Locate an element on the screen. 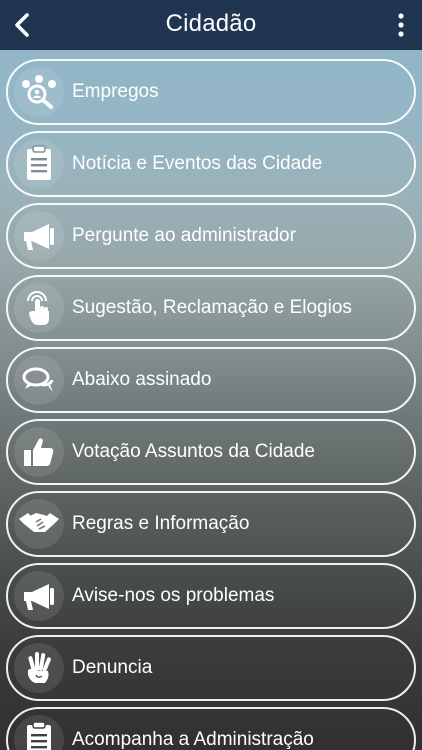  menu-item-pergunte-administrador: Pergunte ao administrador is located at coordinates (211, 236).